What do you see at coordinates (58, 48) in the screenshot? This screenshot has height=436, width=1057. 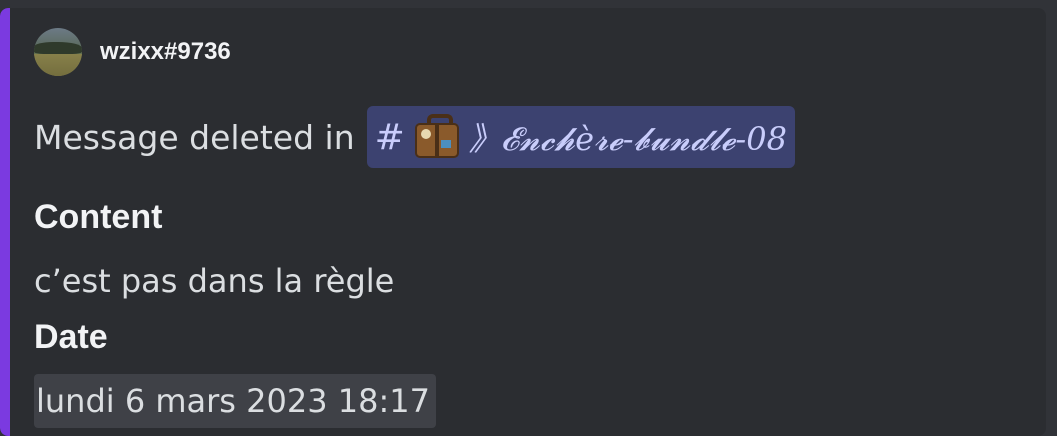 I see `avatar-trees` at bounding box center [58, 48].